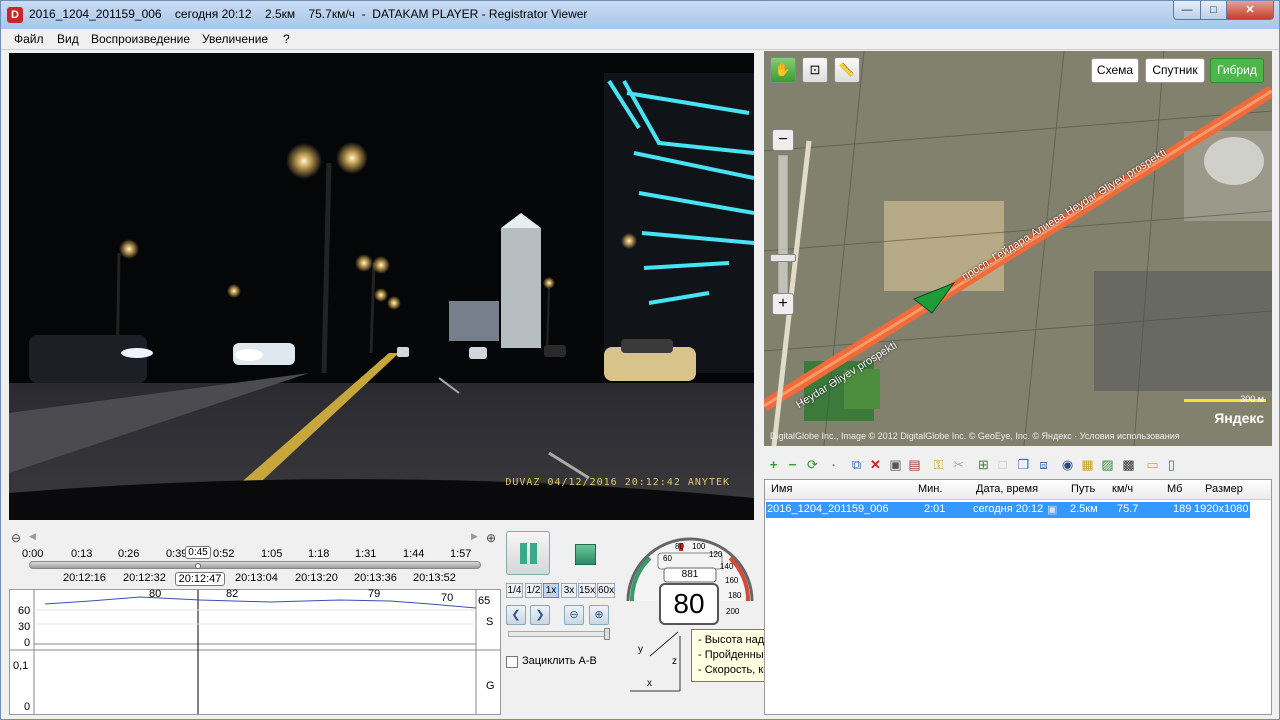 The image size is (1280, 720). What do you see at coordinates (783, 304) in the screenshot?
I see `map-zoom-in-button: +` at bounding box center [783, 304].